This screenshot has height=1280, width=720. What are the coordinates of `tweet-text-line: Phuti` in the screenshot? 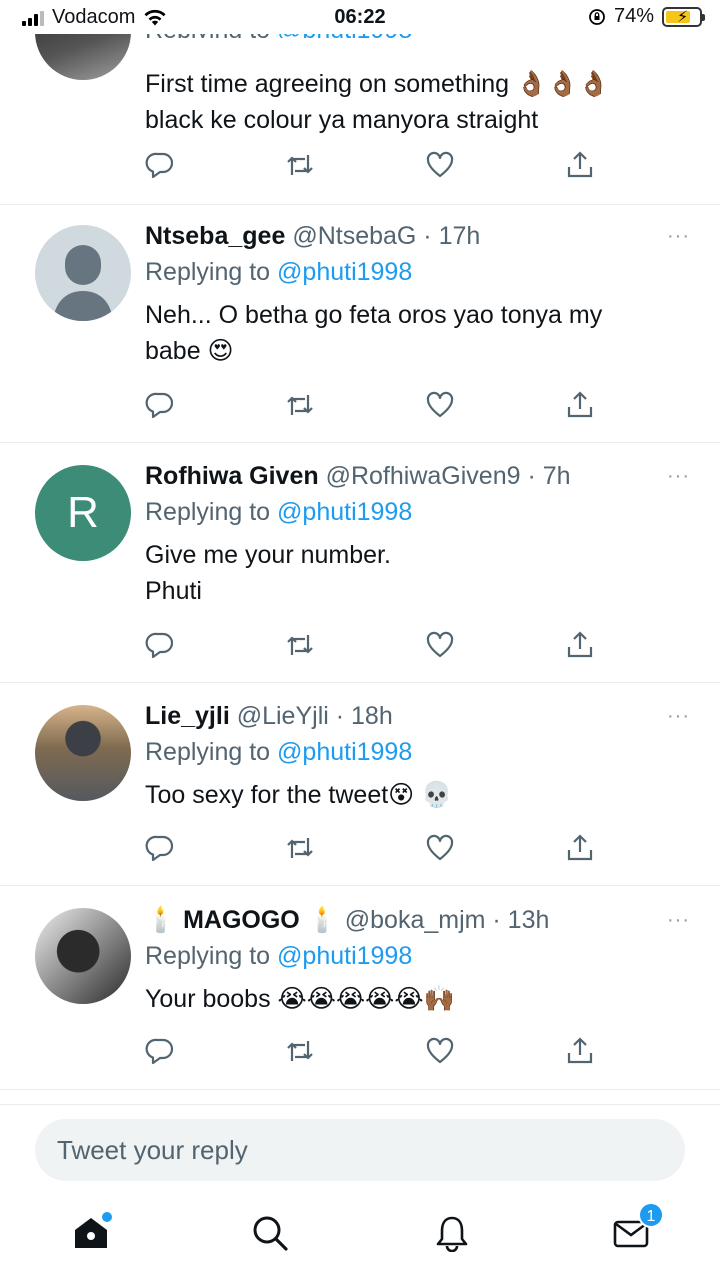 It's located at (173, 591).